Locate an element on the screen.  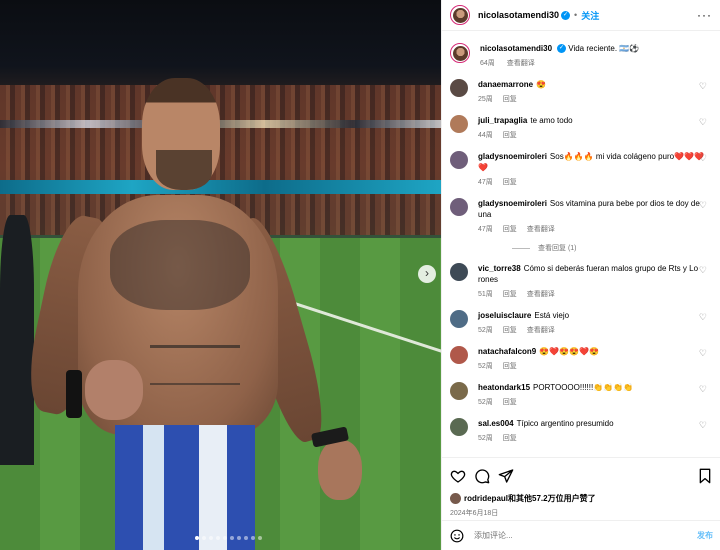
bystander-figure is located at coordinates (17, 340).